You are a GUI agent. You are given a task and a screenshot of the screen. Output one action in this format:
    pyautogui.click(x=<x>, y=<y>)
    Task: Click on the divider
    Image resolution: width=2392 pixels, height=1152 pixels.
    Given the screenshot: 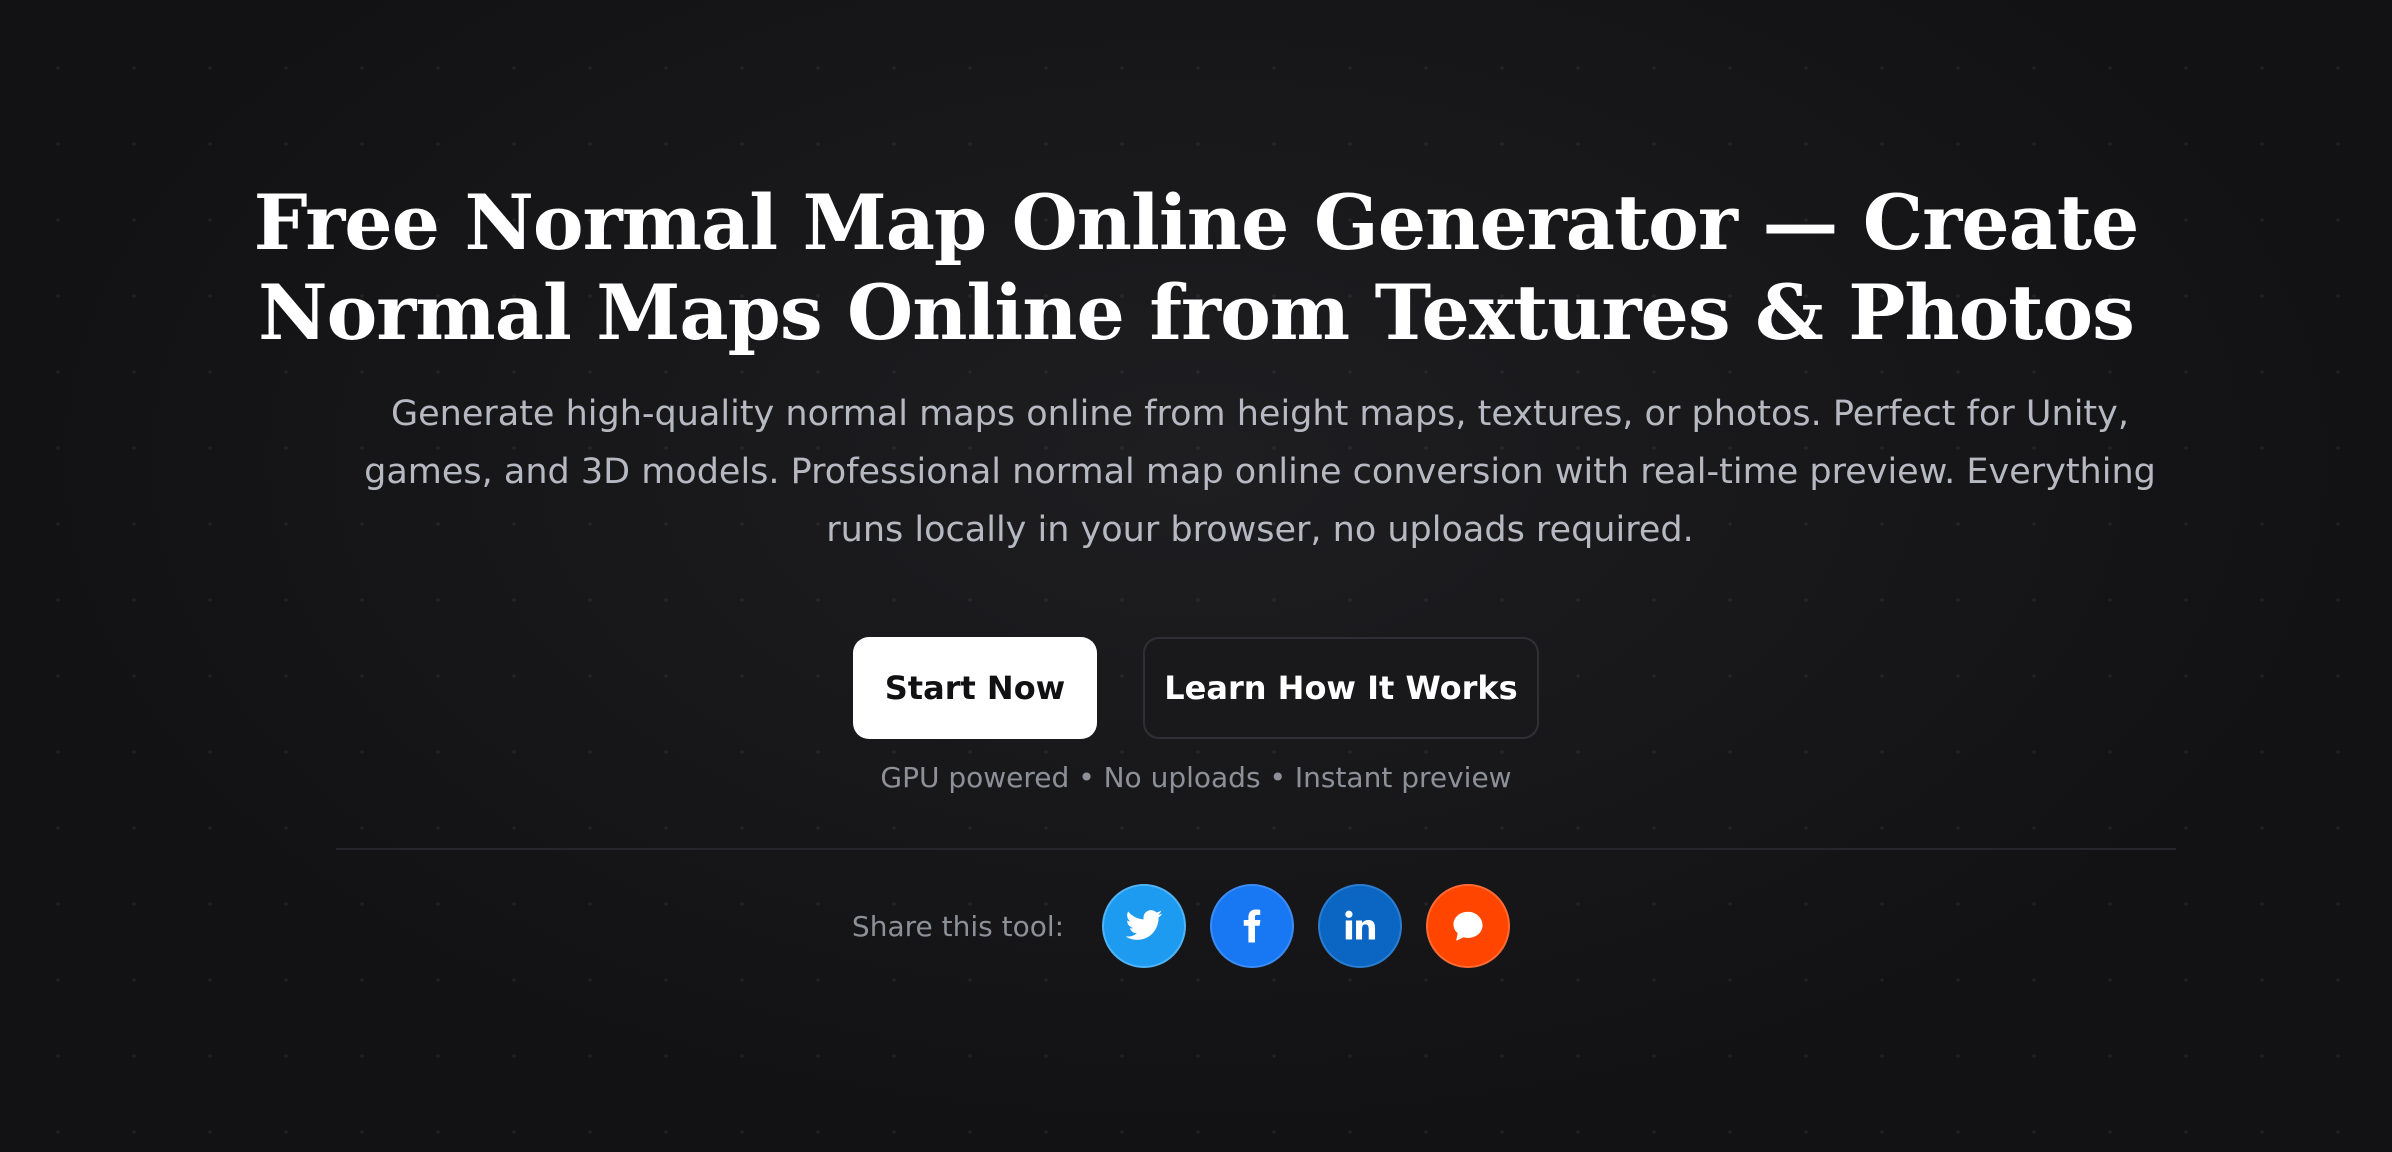 What is the action you would take?
    pyautogui.click(x=1256, y=849)
    